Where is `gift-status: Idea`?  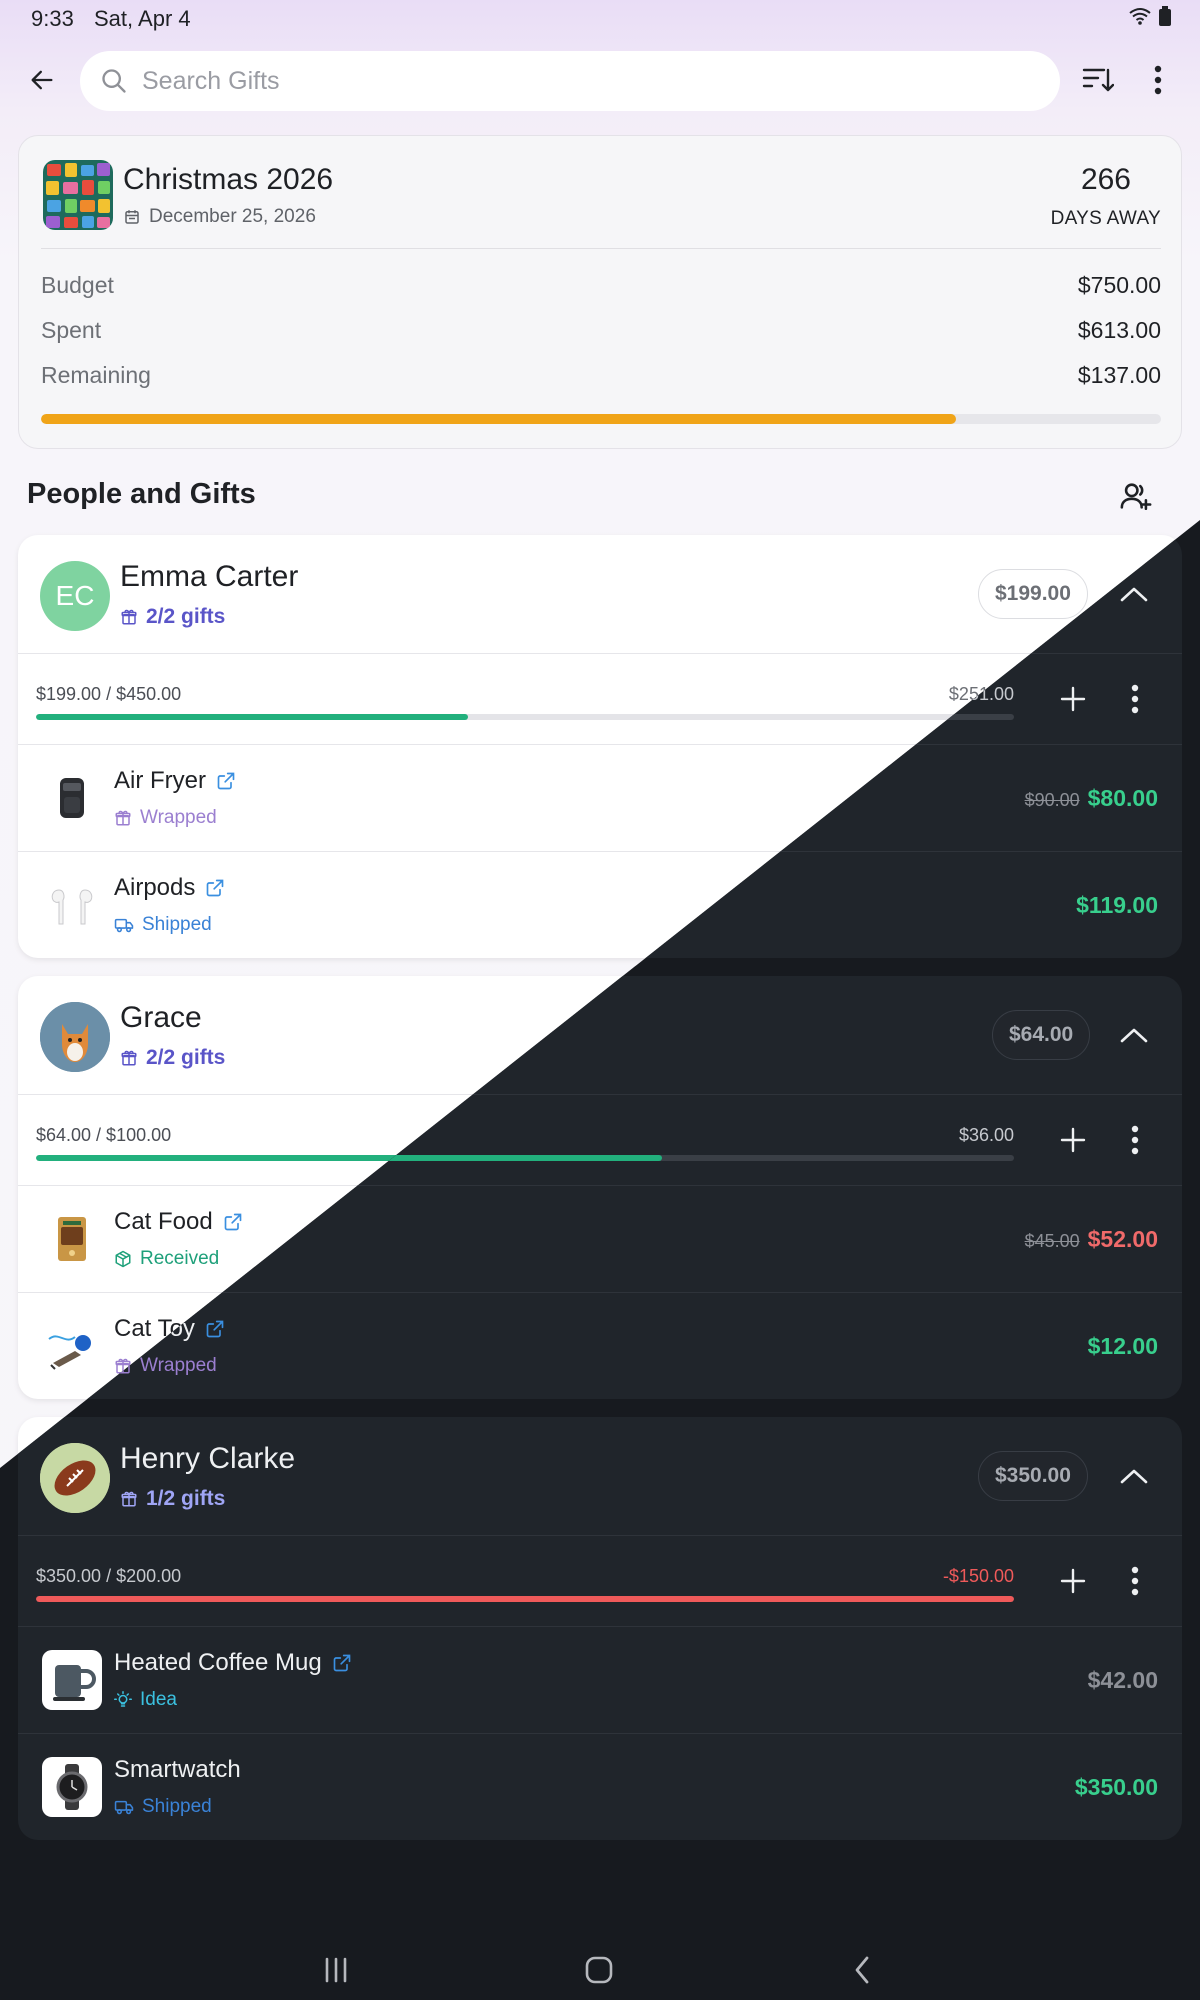
gift-status: Idea is located at coordinates (145, 1700).